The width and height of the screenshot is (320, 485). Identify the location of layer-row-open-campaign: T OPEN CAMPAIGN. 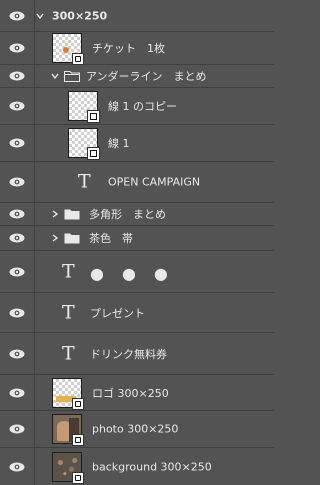
(137, 182).